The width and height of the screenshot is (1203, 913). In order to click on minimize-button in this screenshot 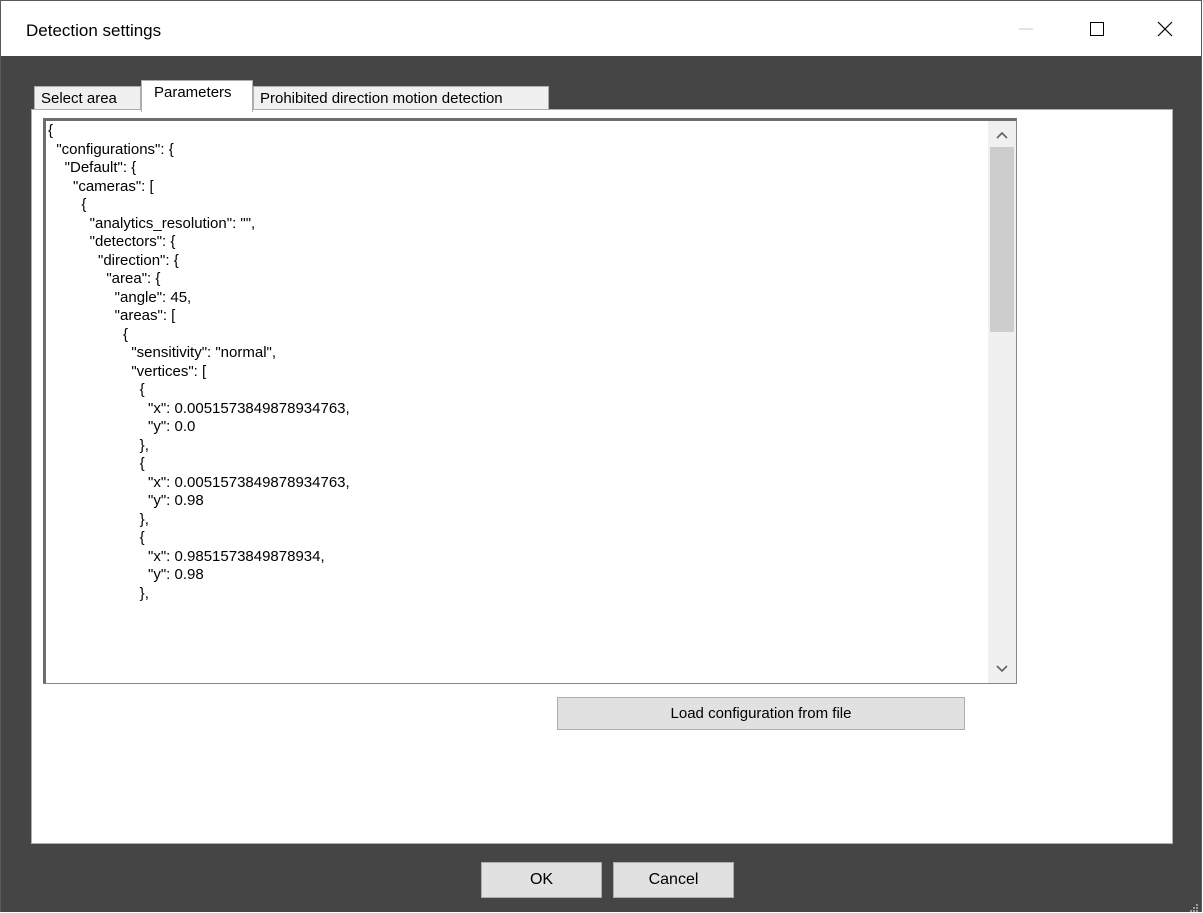, I will do `click(1026, 28)`.